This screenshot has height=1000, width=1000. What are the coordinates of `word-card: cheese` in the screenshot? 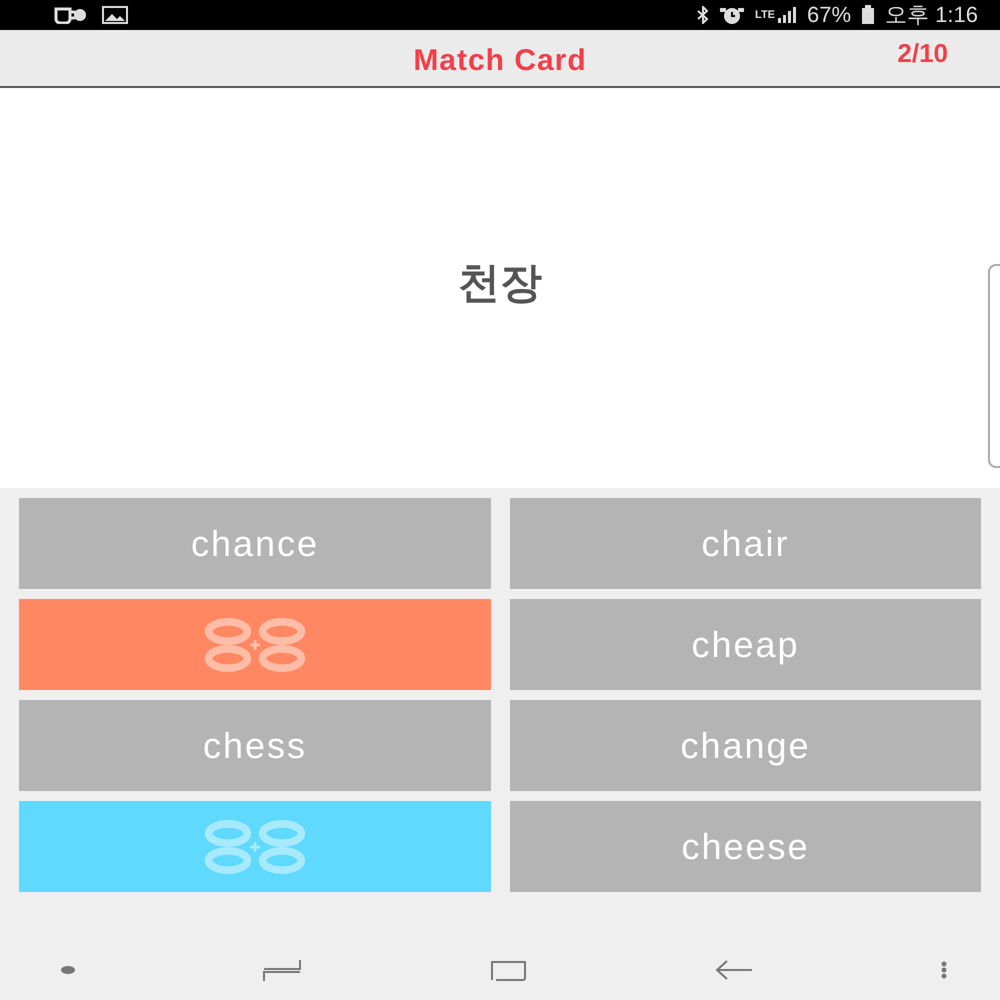 It's located at (745, 846).